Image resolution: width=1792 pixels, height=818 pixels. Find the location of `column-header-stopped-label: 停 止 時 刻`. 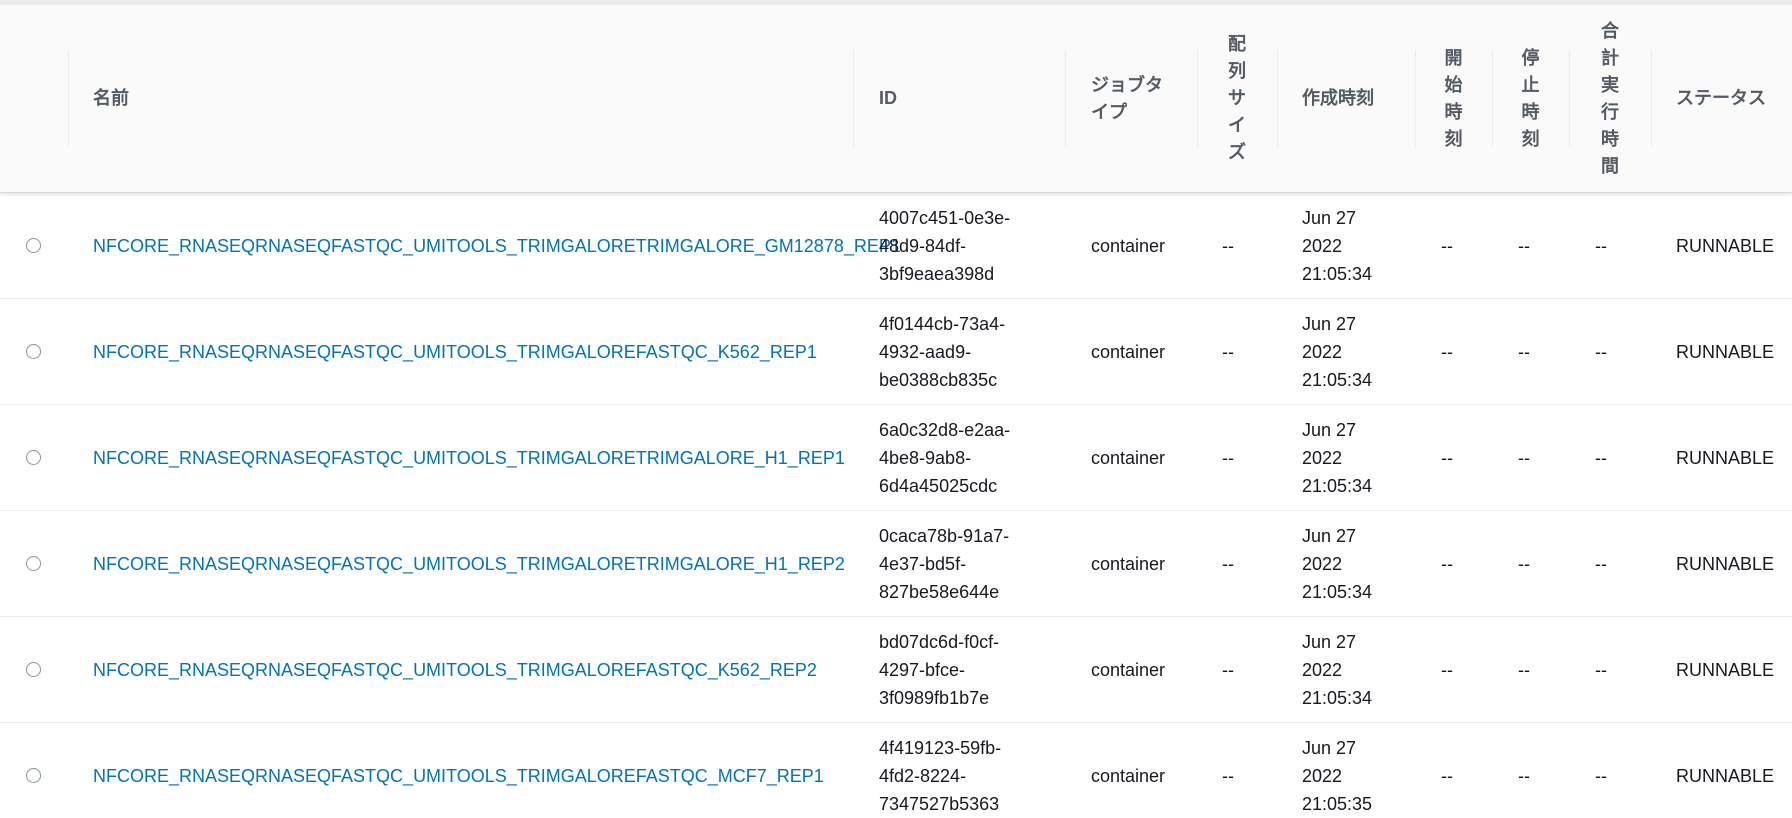

column-header-stopped-label: 停 止 時 刻 is located at coordinates (1530, 98).